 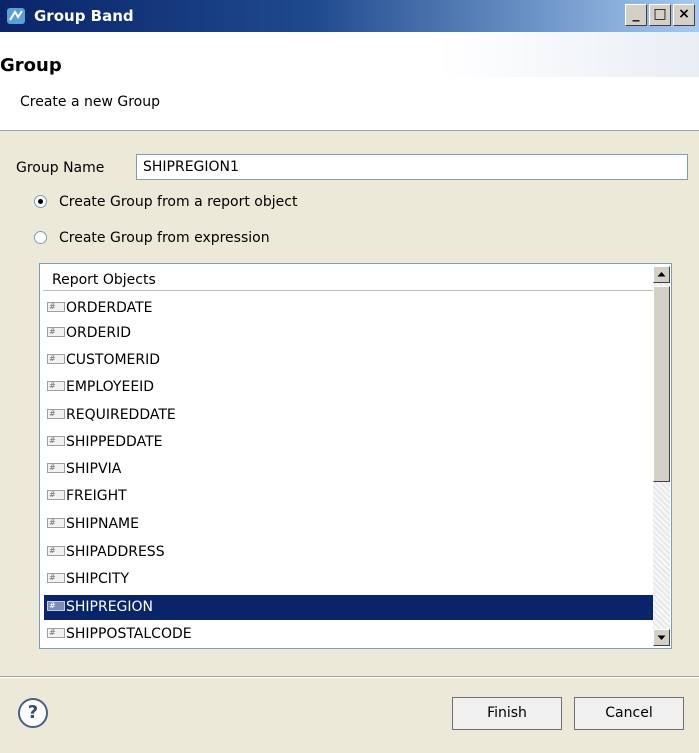 I want to click on scroll-down-button, so click(x=661, y=637).